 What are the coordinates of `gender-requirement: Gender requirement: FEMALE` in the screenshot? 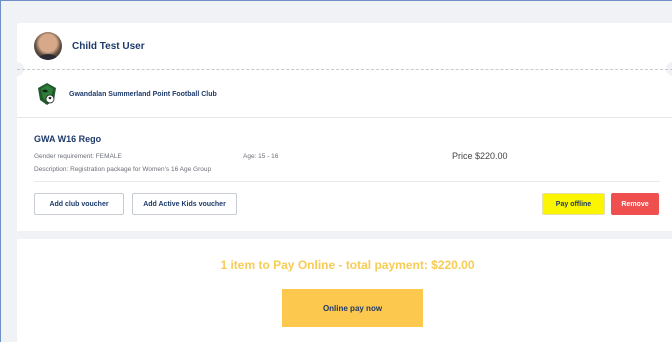 It's located at (78, 156).